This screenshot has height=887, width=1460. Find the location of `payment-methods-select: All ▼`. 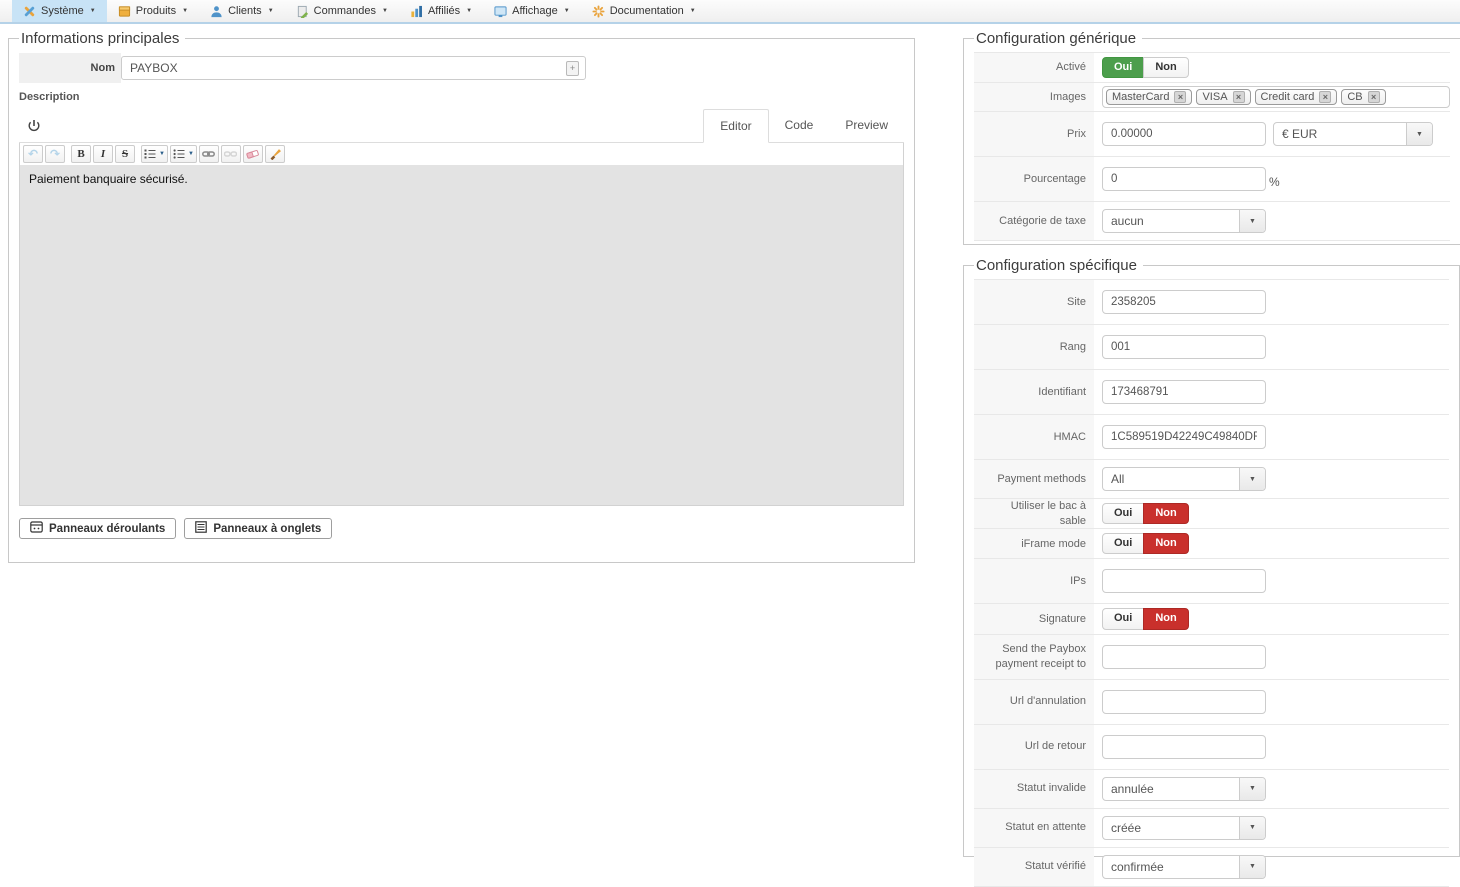

payment-methods-select: All ▼ is located at coordinates (1184, 479).